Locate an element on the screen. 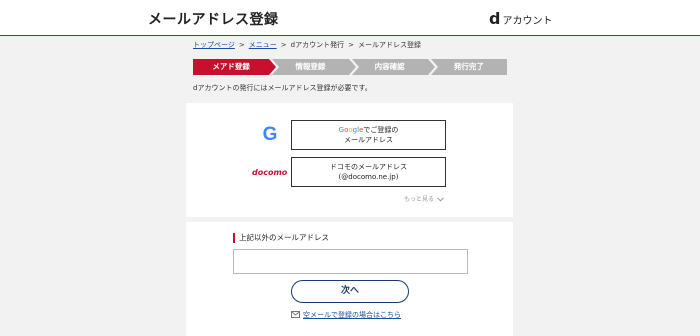 The image size is (700, 336). breadcrumb-current: メールアドレス登録 is located at coordinates (389, 45).